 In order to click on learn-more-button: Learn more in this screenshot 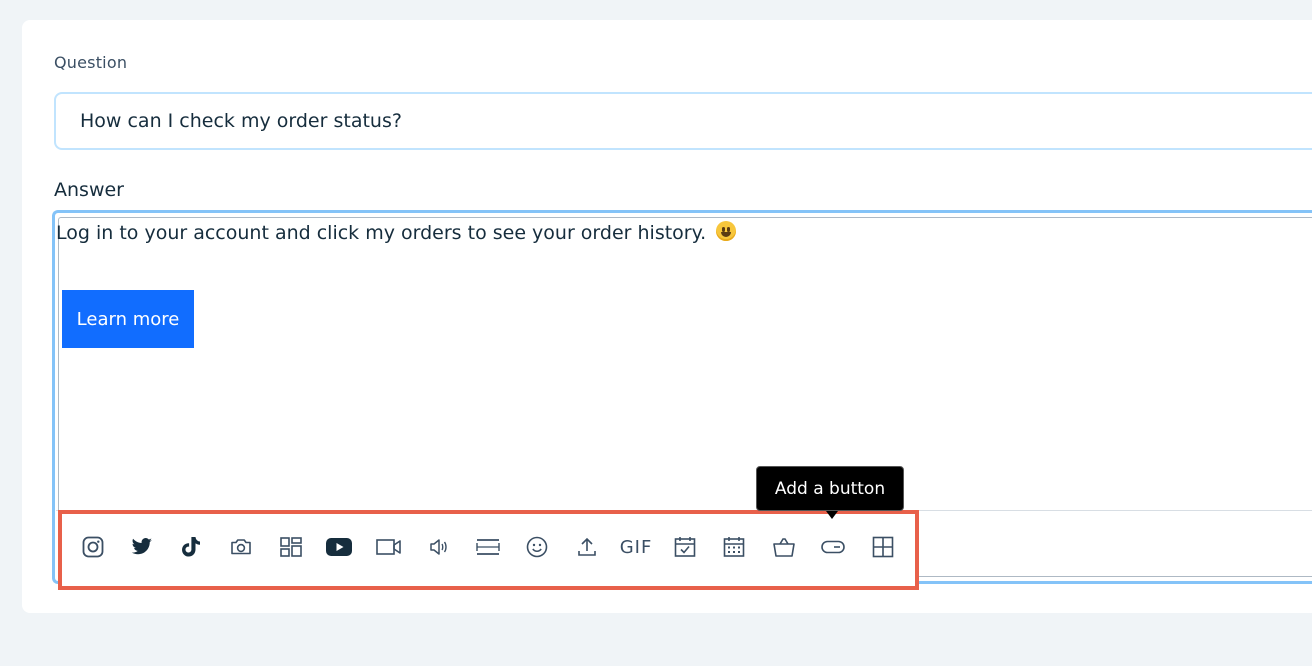, I will do `click(128, 319)`.